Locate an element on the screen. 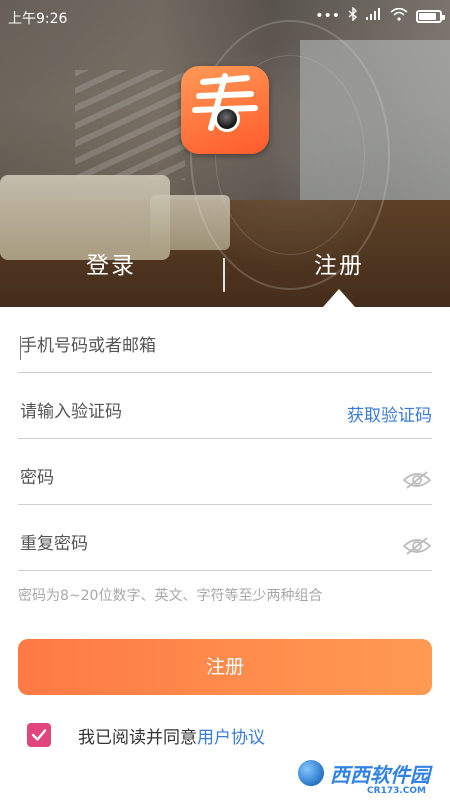 The width and height of the screenshot is (450, 800). password-field: 密码 is located at coordinates (225, 472).